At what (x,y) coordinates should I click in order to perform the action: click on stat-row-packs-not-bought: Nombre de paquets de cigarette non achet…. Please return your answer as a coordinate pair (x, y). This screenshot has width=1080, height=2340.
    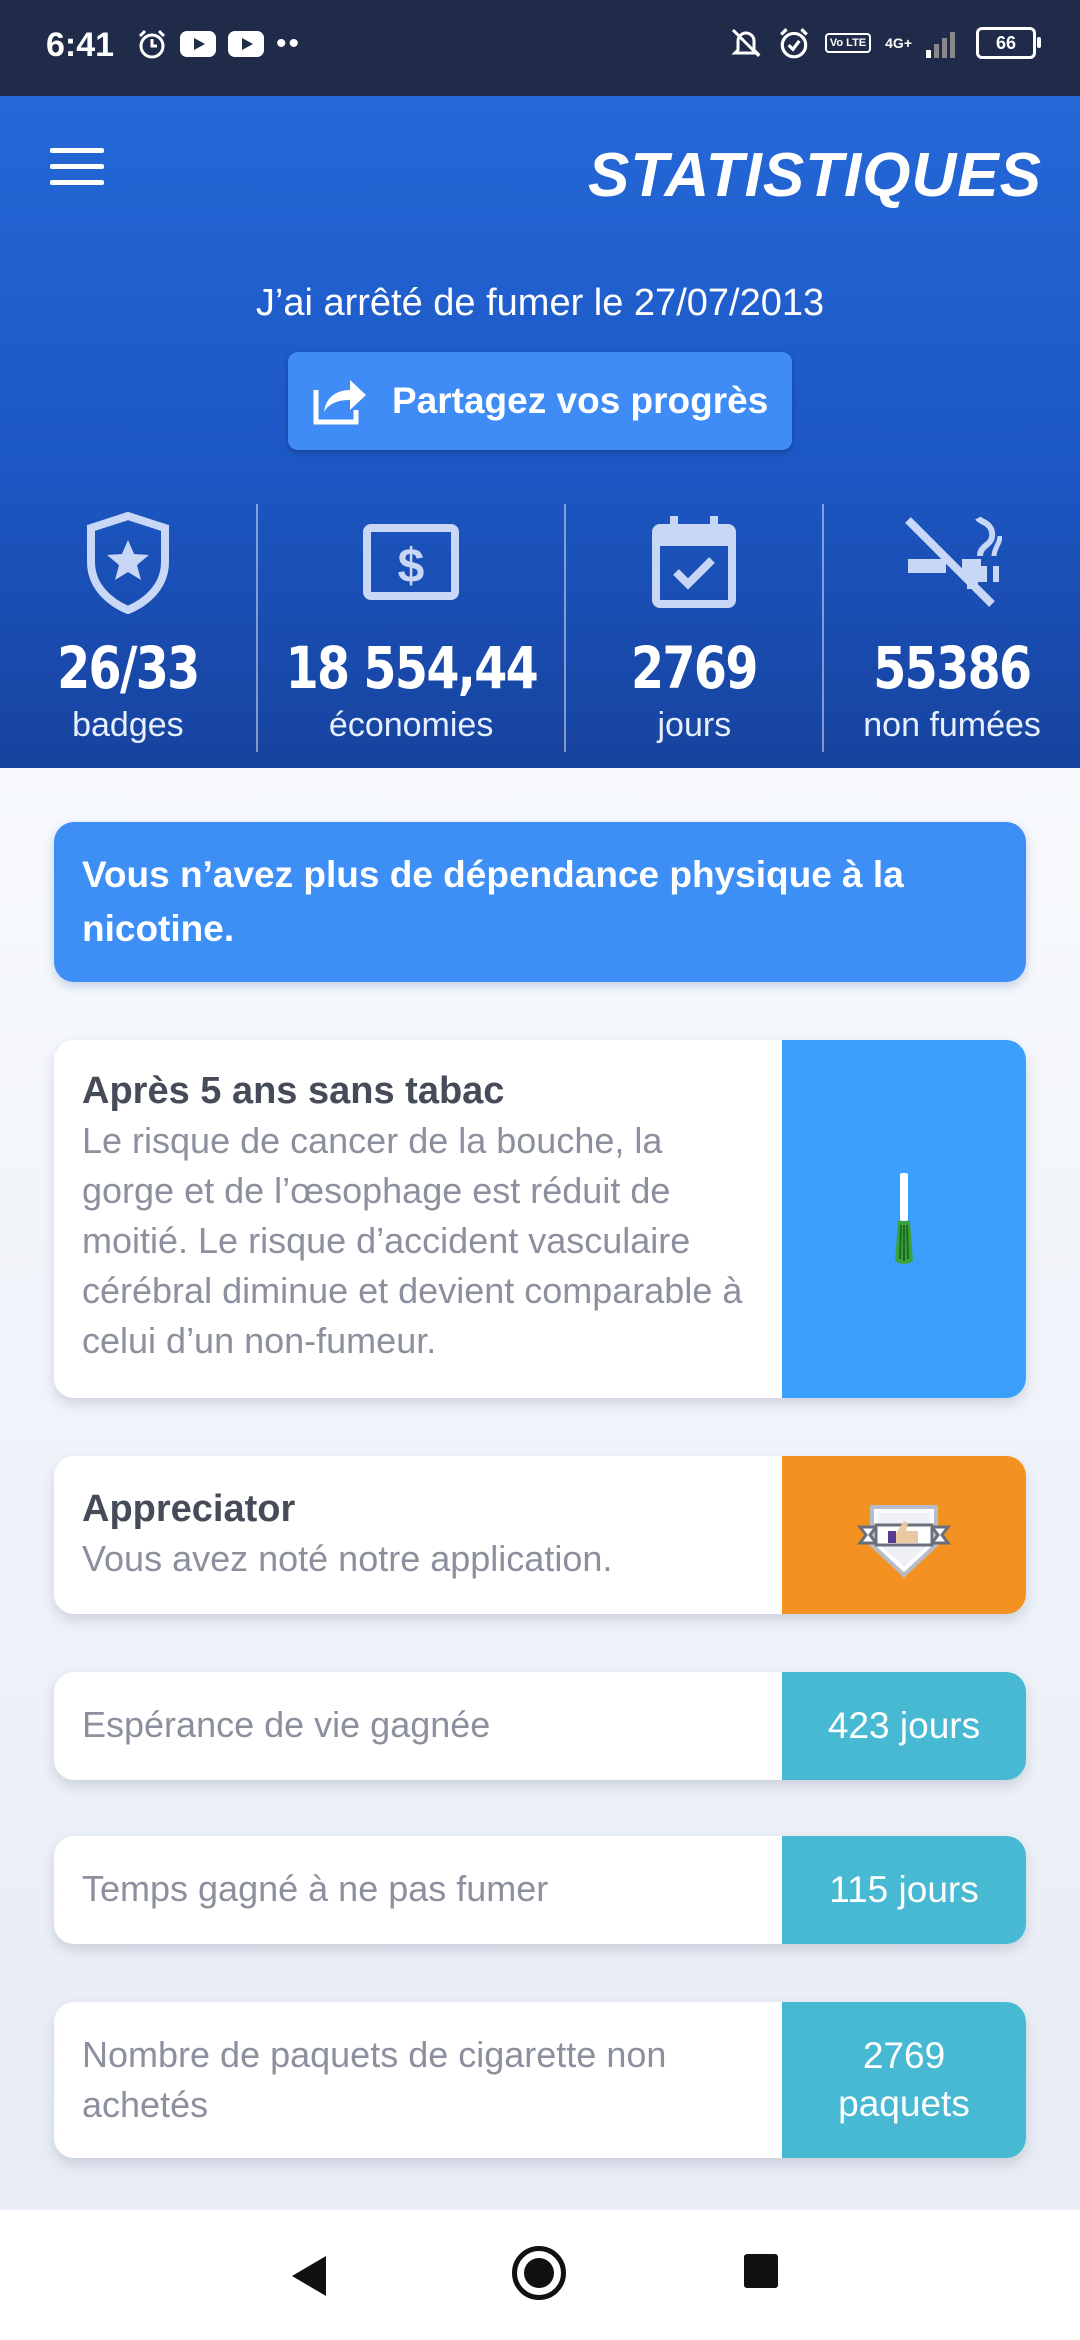
    Looking at the image, I should click on (540, 2080).